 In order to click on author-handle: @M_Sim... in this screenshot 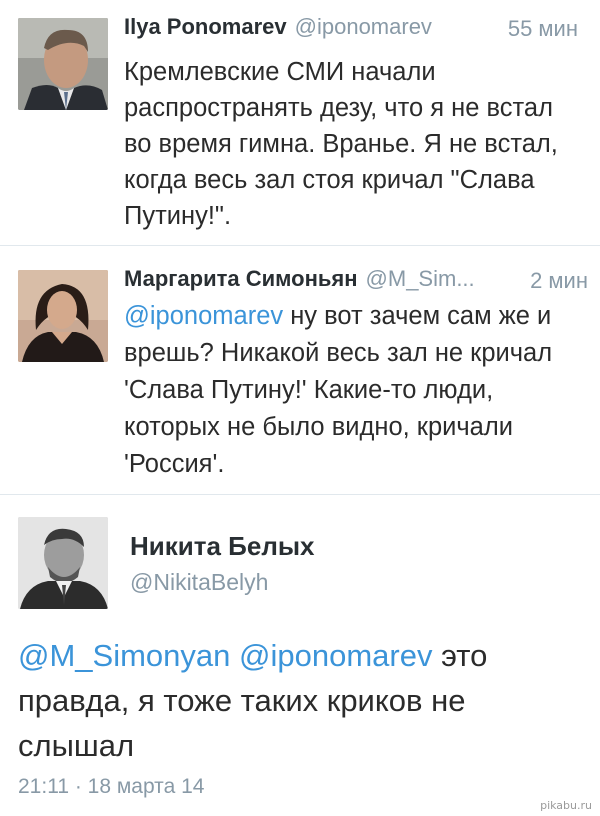, I will do `click(420, 278)`.